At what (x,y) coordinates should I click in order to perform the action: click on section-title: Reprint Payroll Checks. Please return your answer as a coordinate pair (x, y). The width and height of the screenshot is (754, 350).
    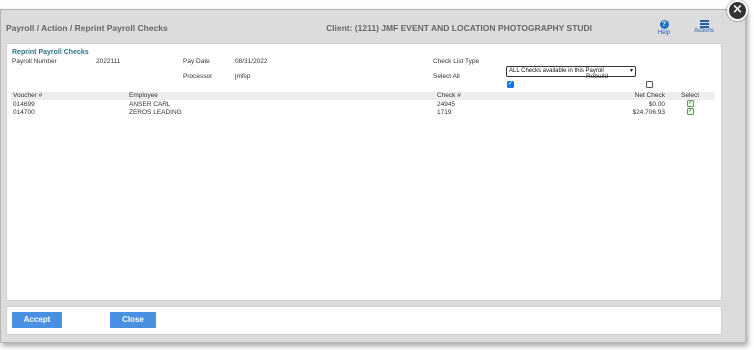
    Looking at the image, I should click on (50, 52).